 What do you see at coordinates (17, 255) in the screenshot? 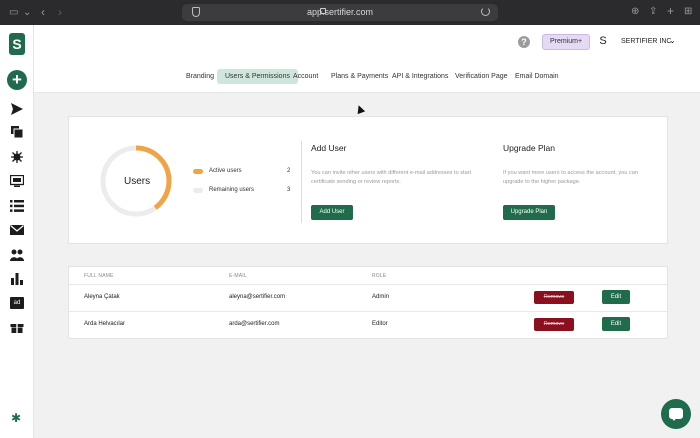
I see `users-icon` at bounding box center [17, 255].